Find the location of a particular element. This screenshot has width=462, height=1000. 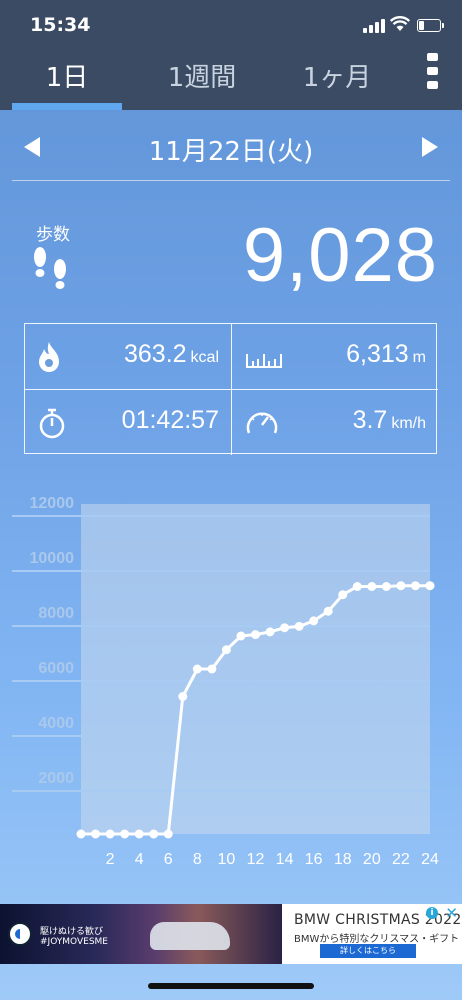

calories-cell: 363.2 kcal is located at coordinates (128, 356).